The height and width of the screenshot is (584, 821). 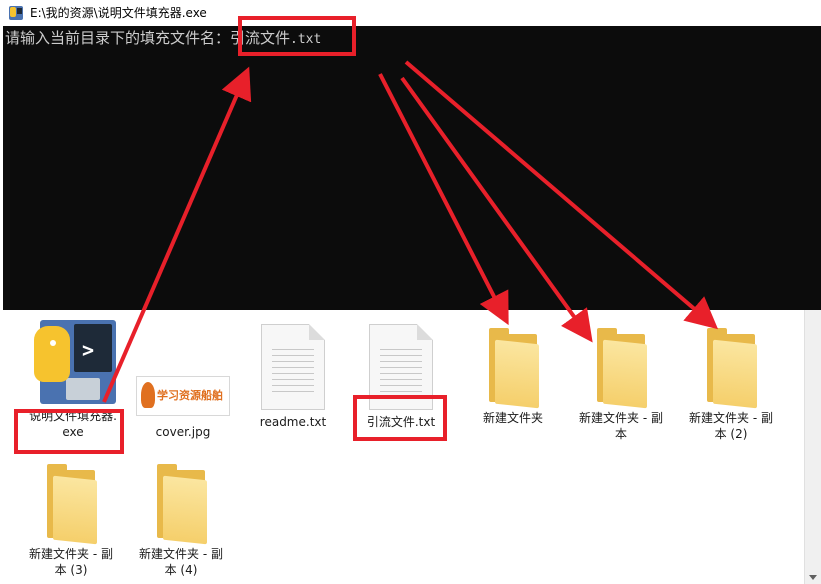 What do you see at coordinates (16, 13) in the screenshot?
I see `python-app-icon` at bounding box center [16, 13].